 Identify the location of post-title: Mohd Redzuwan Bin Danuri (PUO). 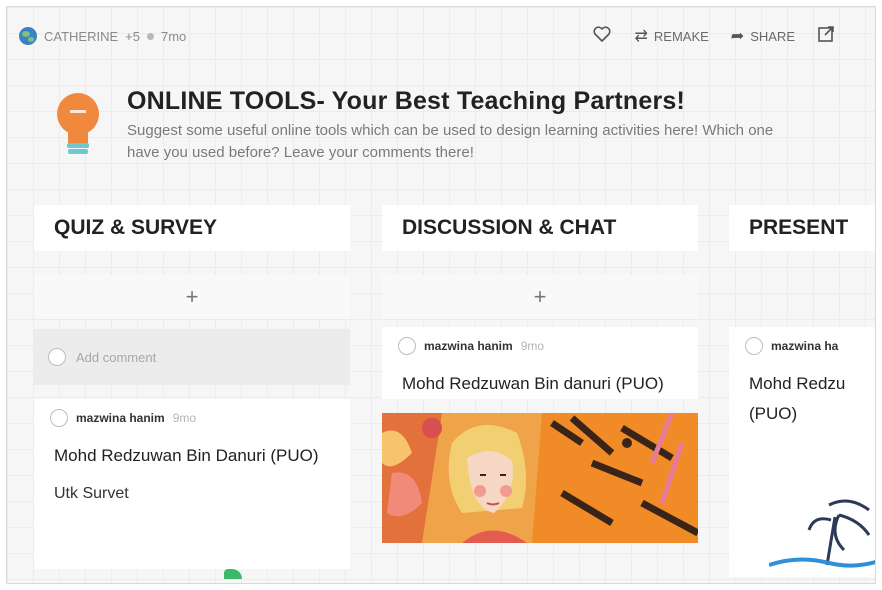
(186, 455).